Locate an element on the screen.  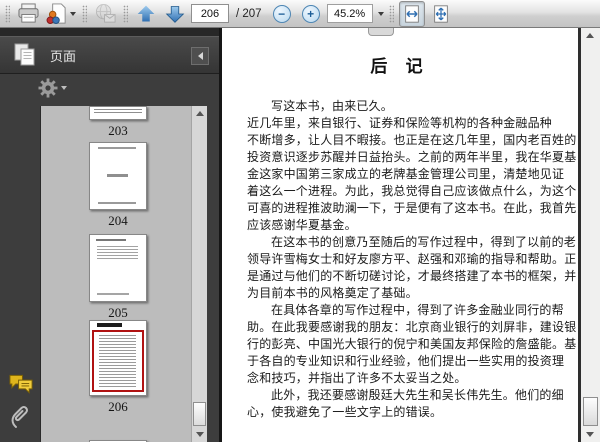
document-text-line: 念和技巧，并指出了许多不太妥当之处。 is located at coordinates (357, 378).